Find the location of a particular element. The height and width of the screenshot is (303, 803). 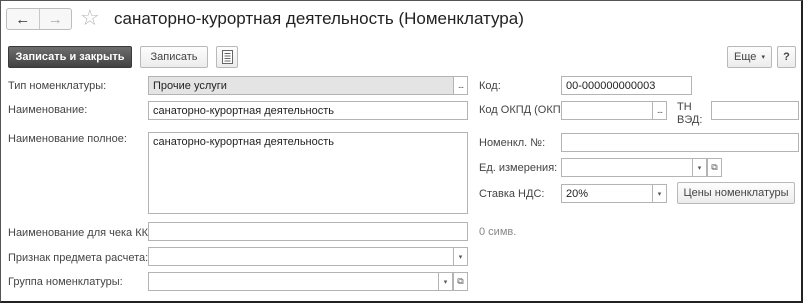

save-and-close-button: Записать и закрыть is located at coordinates (70, 57).